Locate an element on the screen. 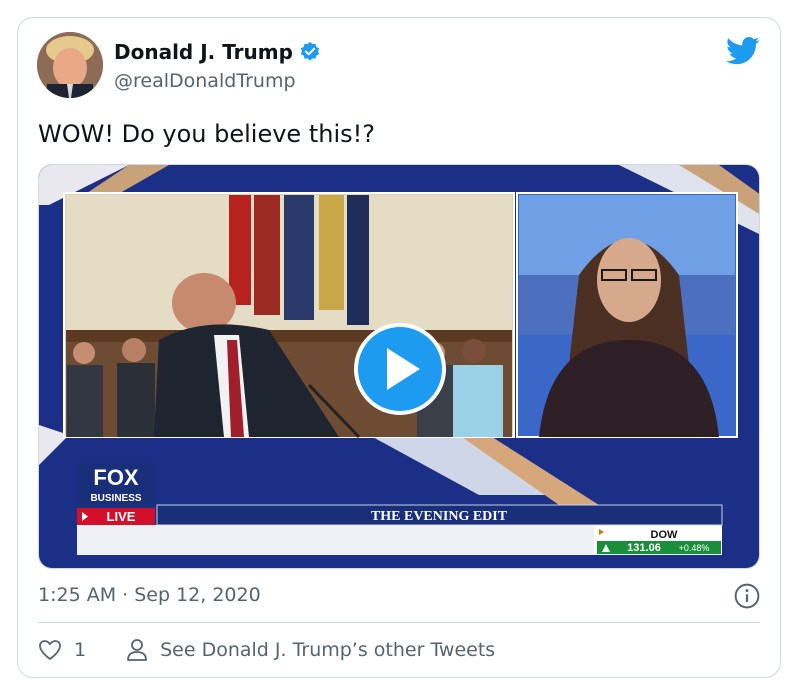 The image size is (800, 699). ticker-change: +0.48% is located at coordinates (694, 548).